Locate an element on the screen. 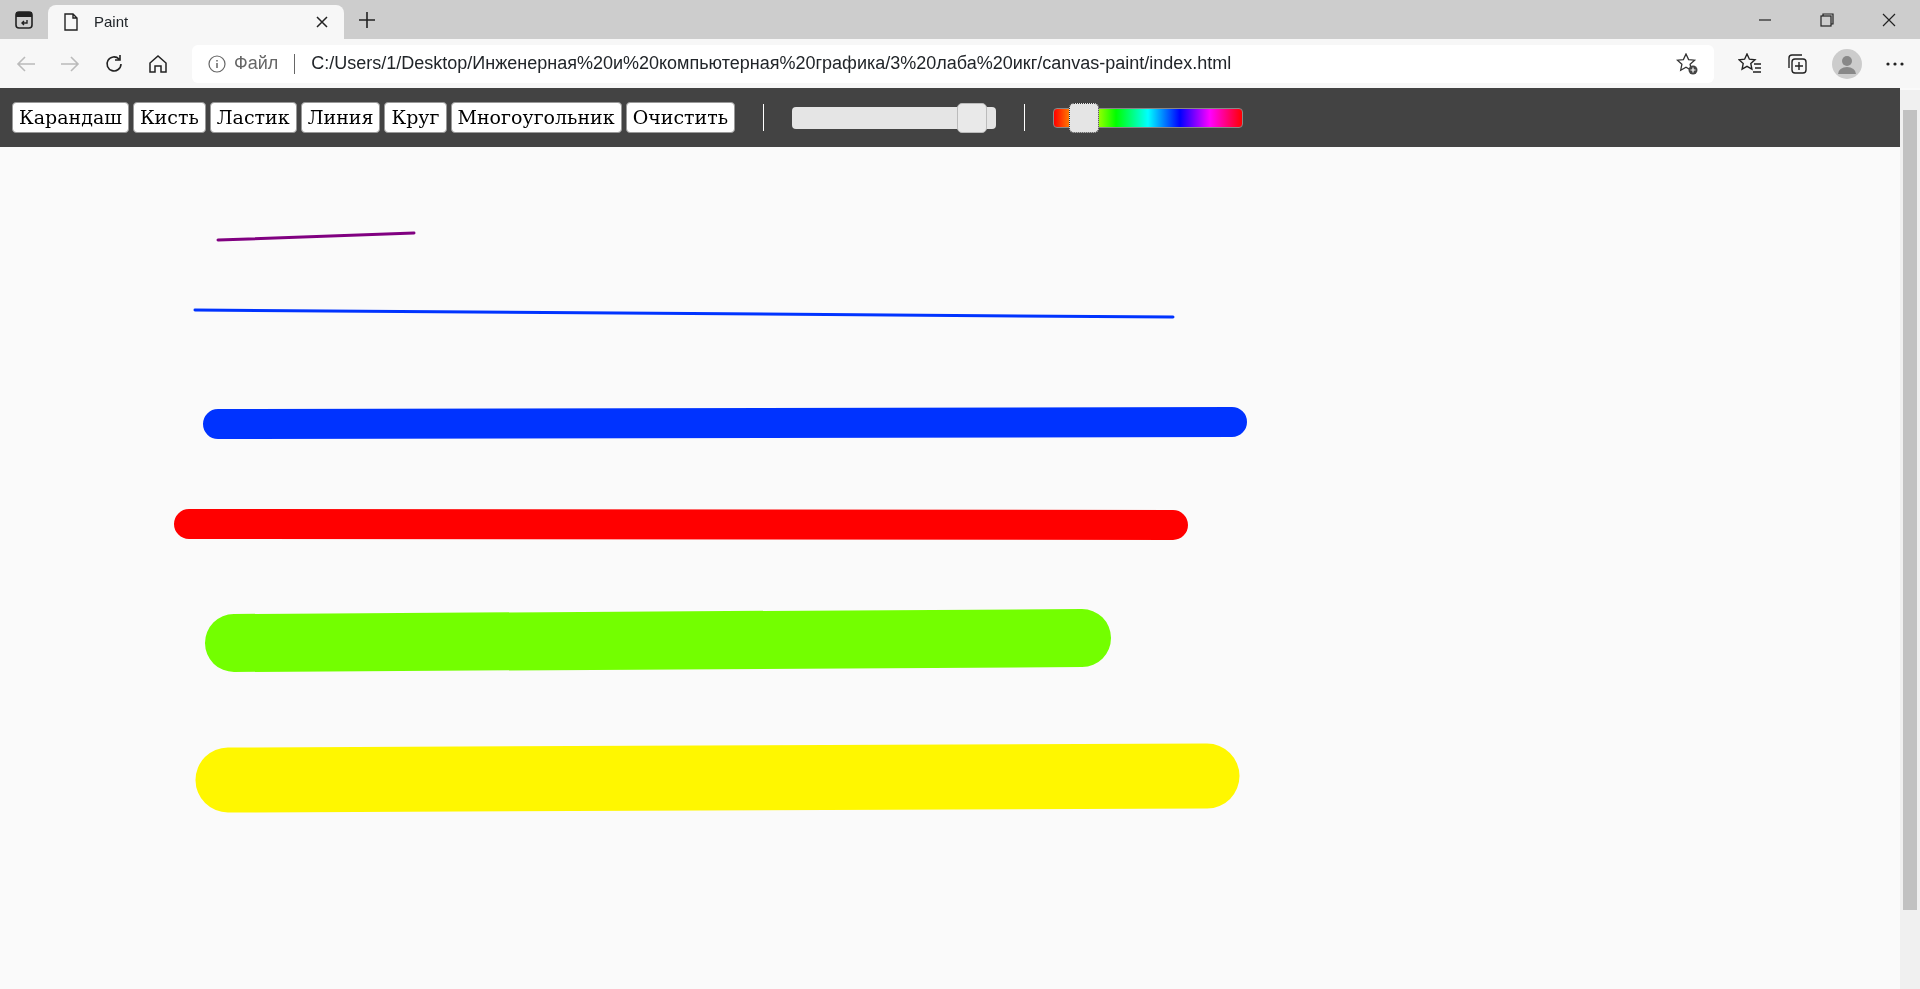  more-icon is located at coordinates (1895, 63).